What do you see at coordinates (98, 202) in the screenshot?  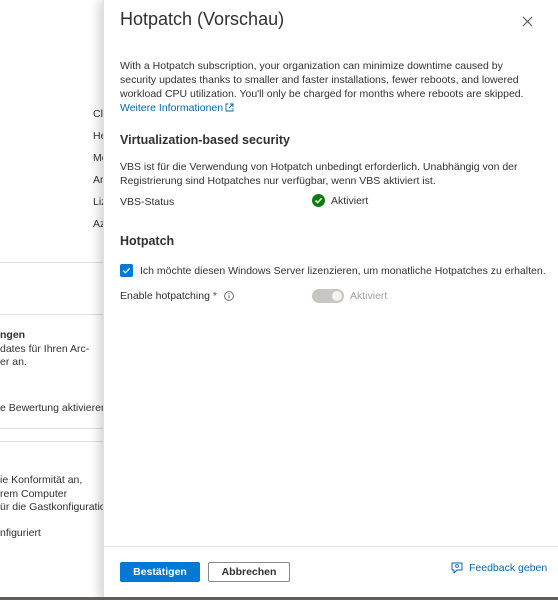 I see `bg-label: Liz` at bounding box center [98, 202].